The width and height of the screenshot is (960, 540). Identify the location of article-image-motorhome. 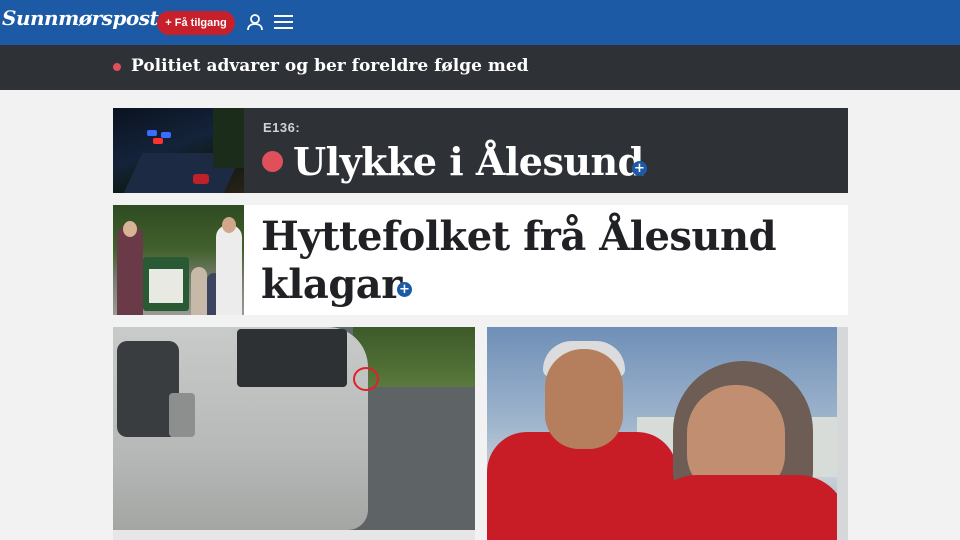
(240, 428).